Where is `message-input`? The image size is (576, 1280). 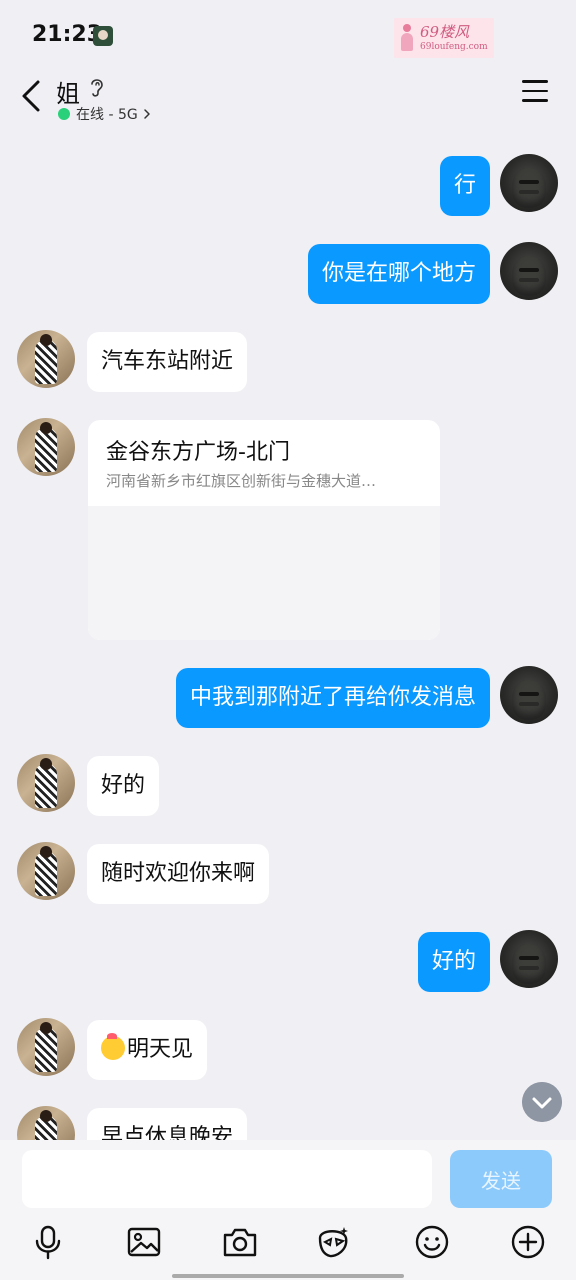 message-input is located at coordinates (227, 1179).